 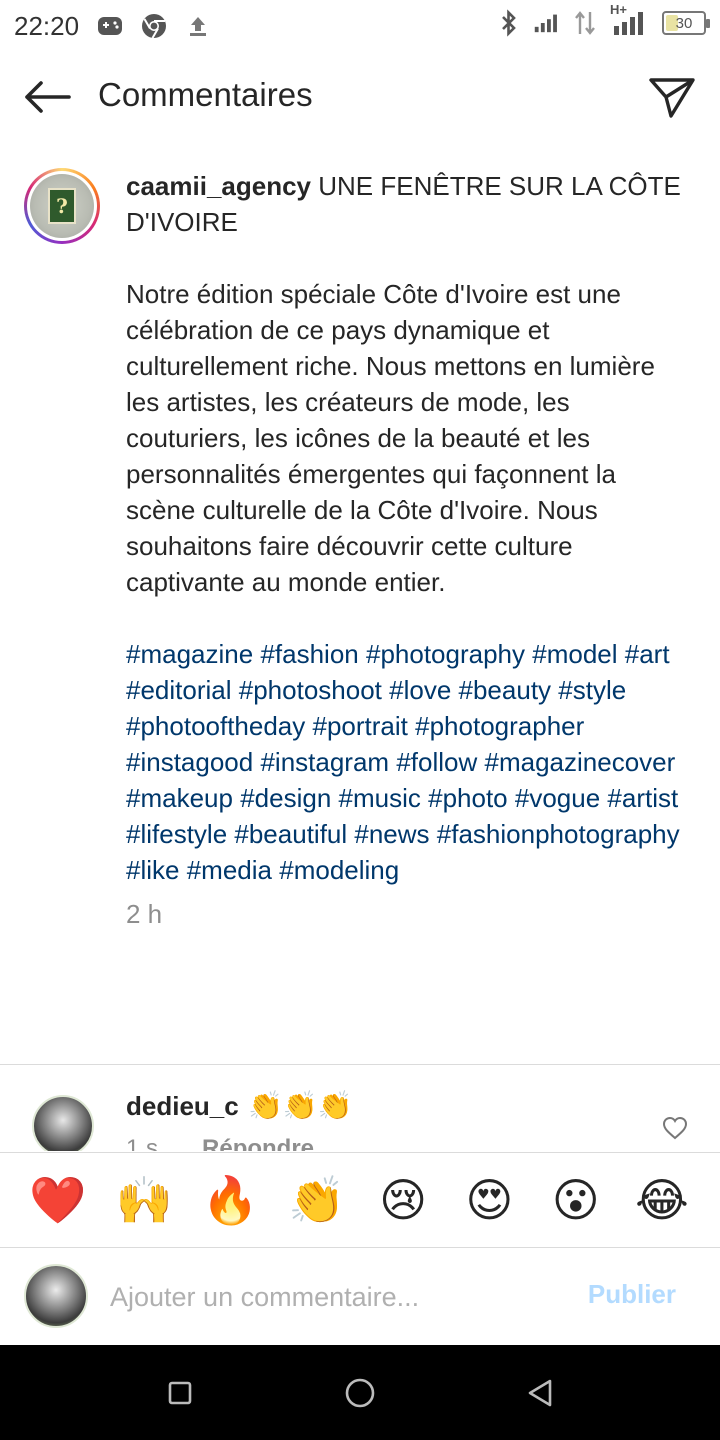 I want to click on hashtag-link: #magazine, so click(x=189, y=654).